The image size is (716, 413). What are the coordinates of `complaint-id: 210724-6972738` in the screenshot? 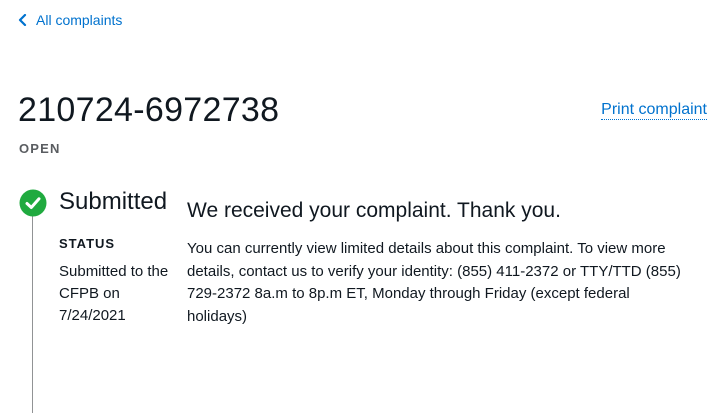 It's located at (149, 110).